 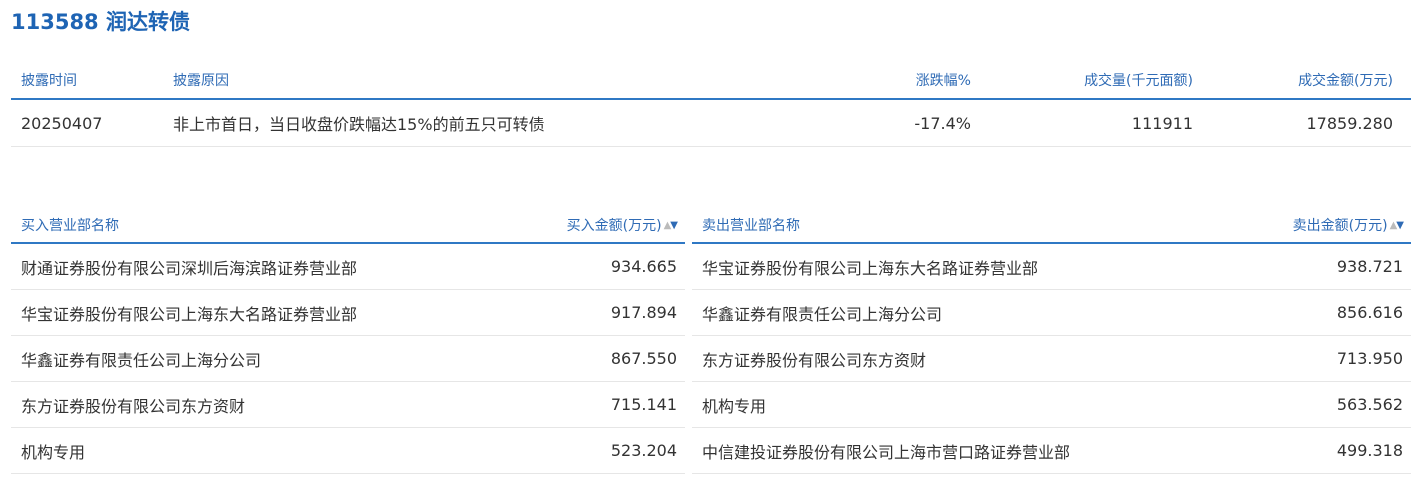 What do you see at coordinates (1369, 450) in the screenshot?
I see `sell-amount: 499.318` at bounding box center [1369, 450].